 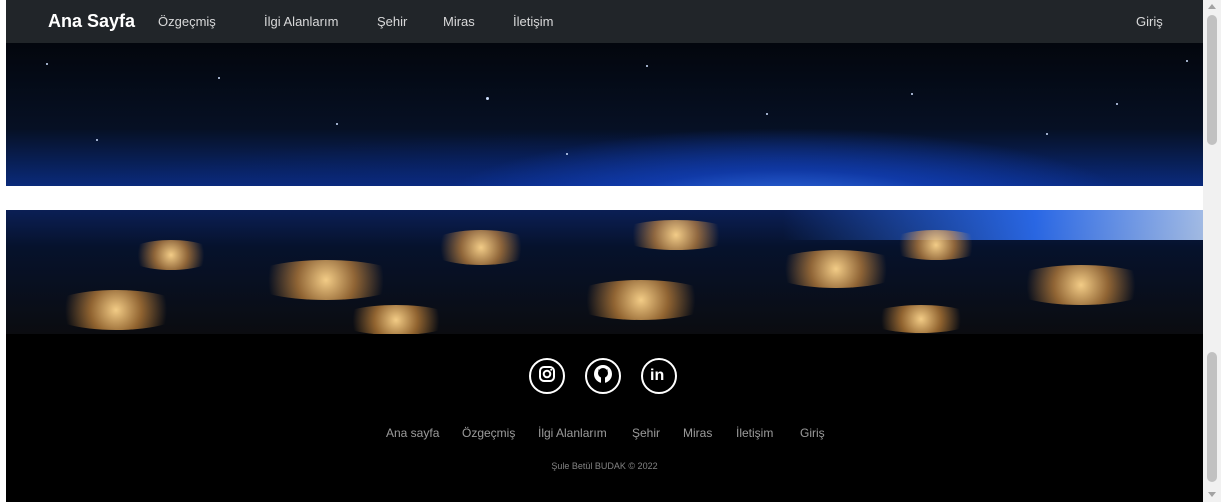 I want to click on nav-link-ilgi-alanlarim: İlgi Alanlarım, so click(x=301, y=21).